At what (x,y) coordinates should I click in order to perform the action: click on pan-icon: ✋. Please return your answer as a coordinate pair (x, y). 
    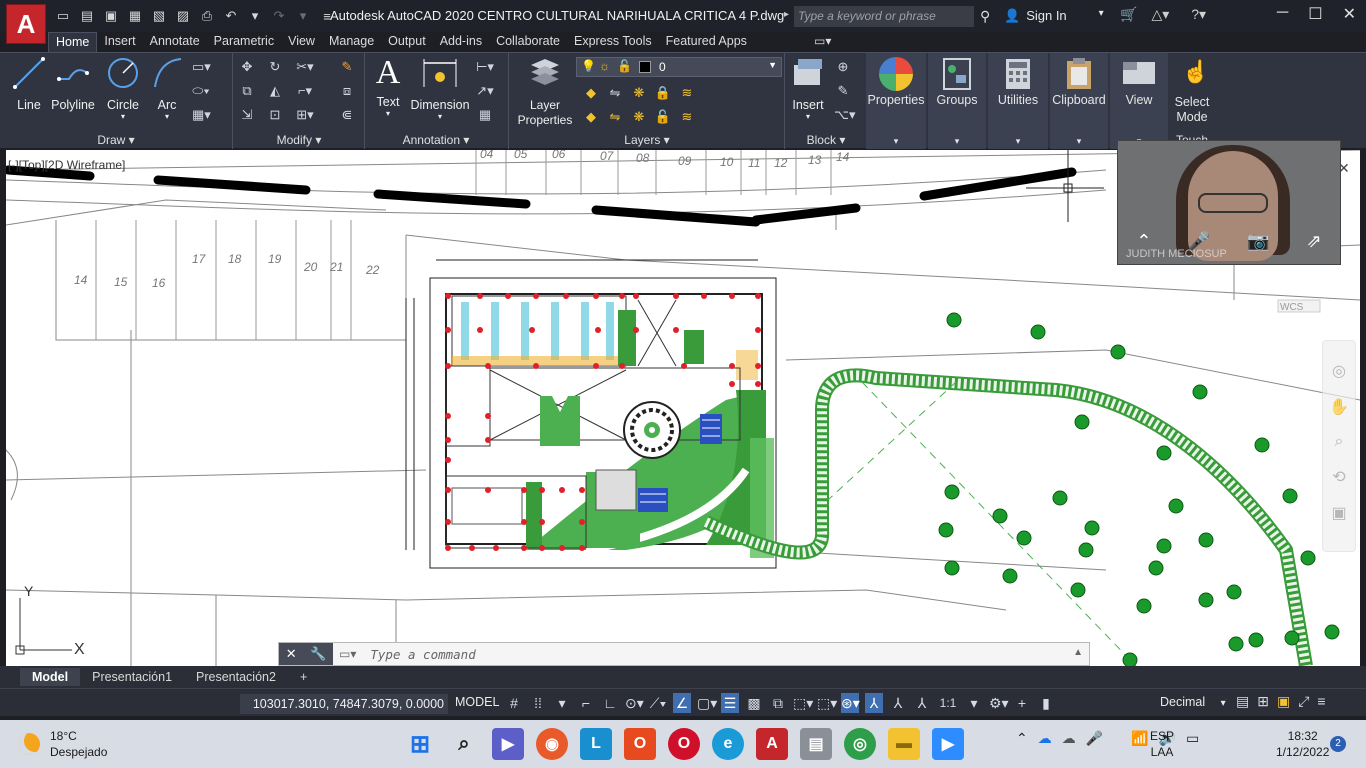
    Looking at the image, I should click on (1339, 407).